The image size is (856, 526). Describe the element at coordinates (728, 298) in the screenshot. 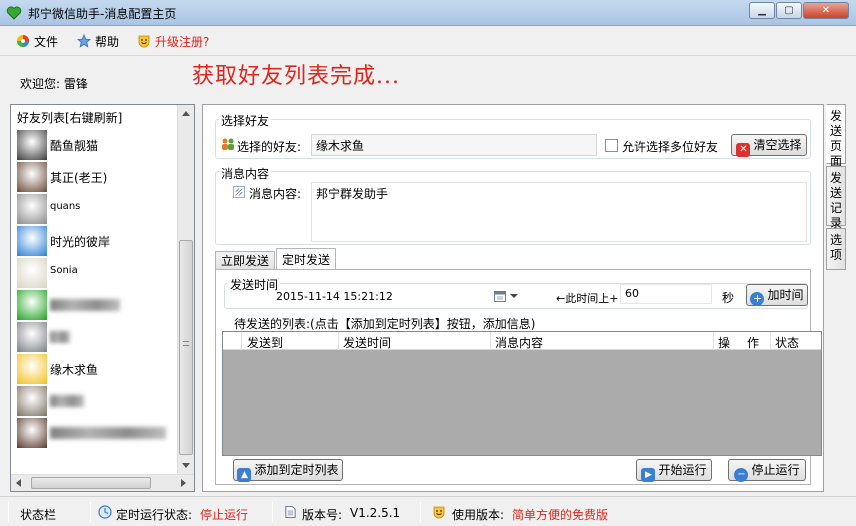

I see `seconds-unit-label: 秒` at that location.